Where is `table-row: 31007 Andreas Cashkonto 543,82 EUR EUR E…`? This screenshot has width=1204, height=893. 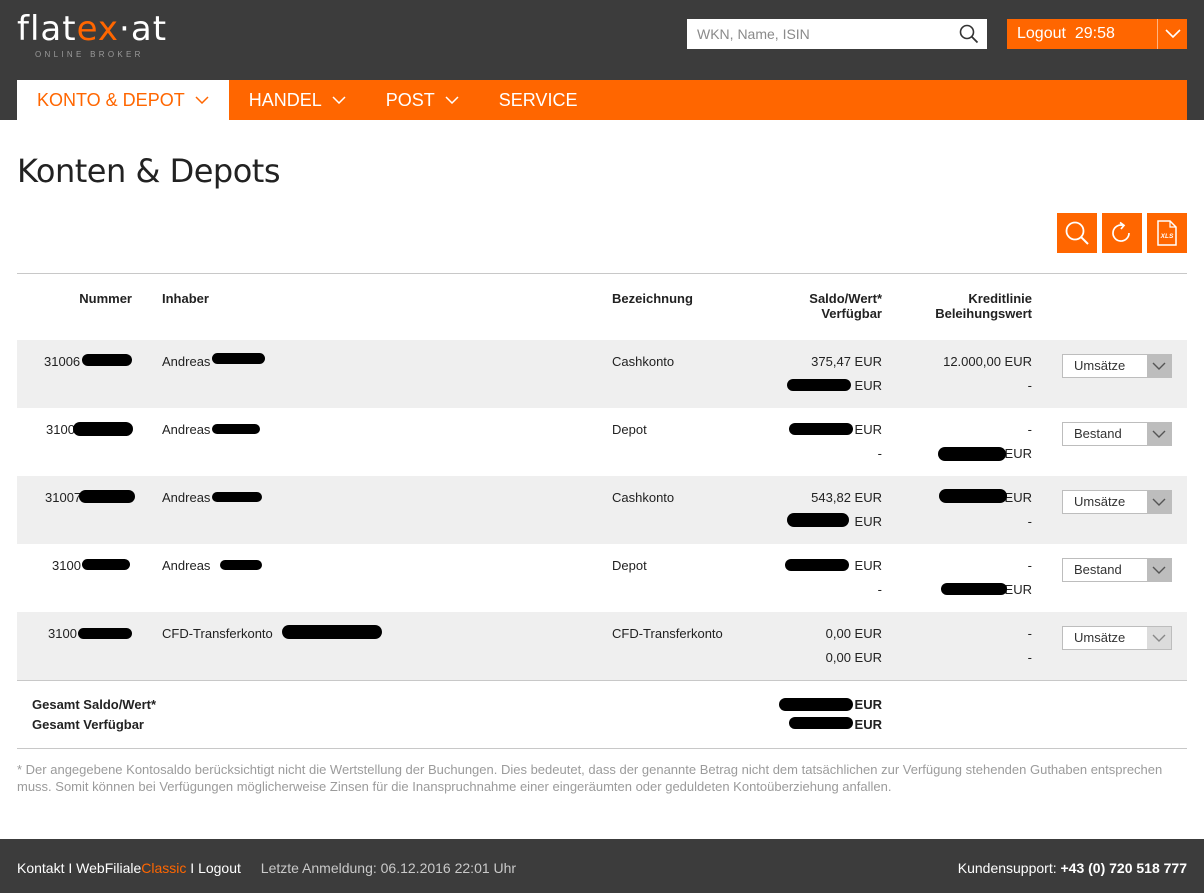
table-row: 31007 Andreas Cashkonto 543,82 EUR EUR E… is located at coordinates (602, 510).